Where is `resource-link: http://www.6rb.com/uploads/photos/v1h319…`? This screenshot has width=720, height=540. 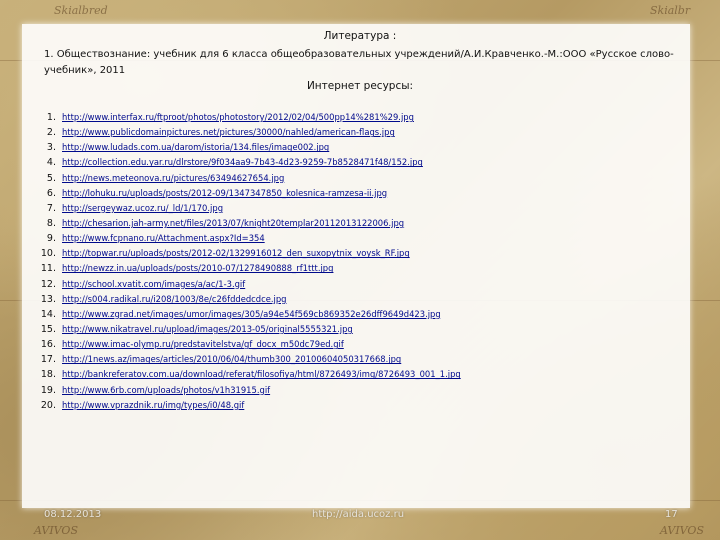
resource-link: http://www.6rb.com/uploads/photos/v1h319… is located at coordinates (166, 390).